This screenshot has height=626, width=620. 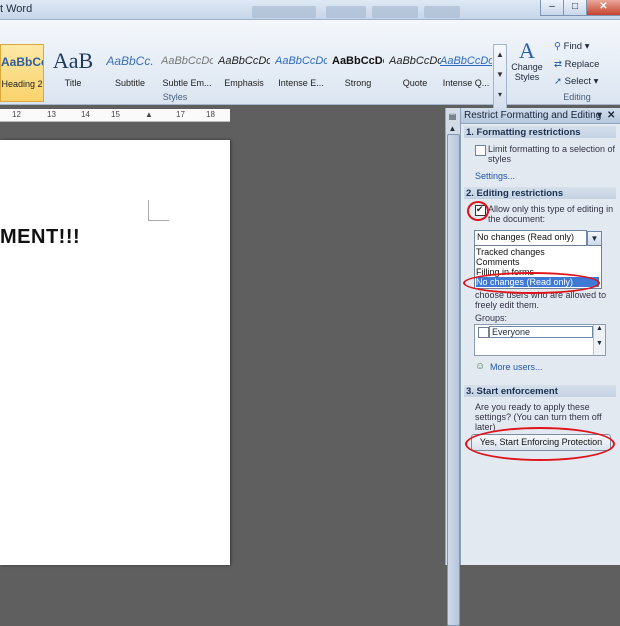 I want to click on ruler-indent-marker: ▲, so click(x=149, y=115).